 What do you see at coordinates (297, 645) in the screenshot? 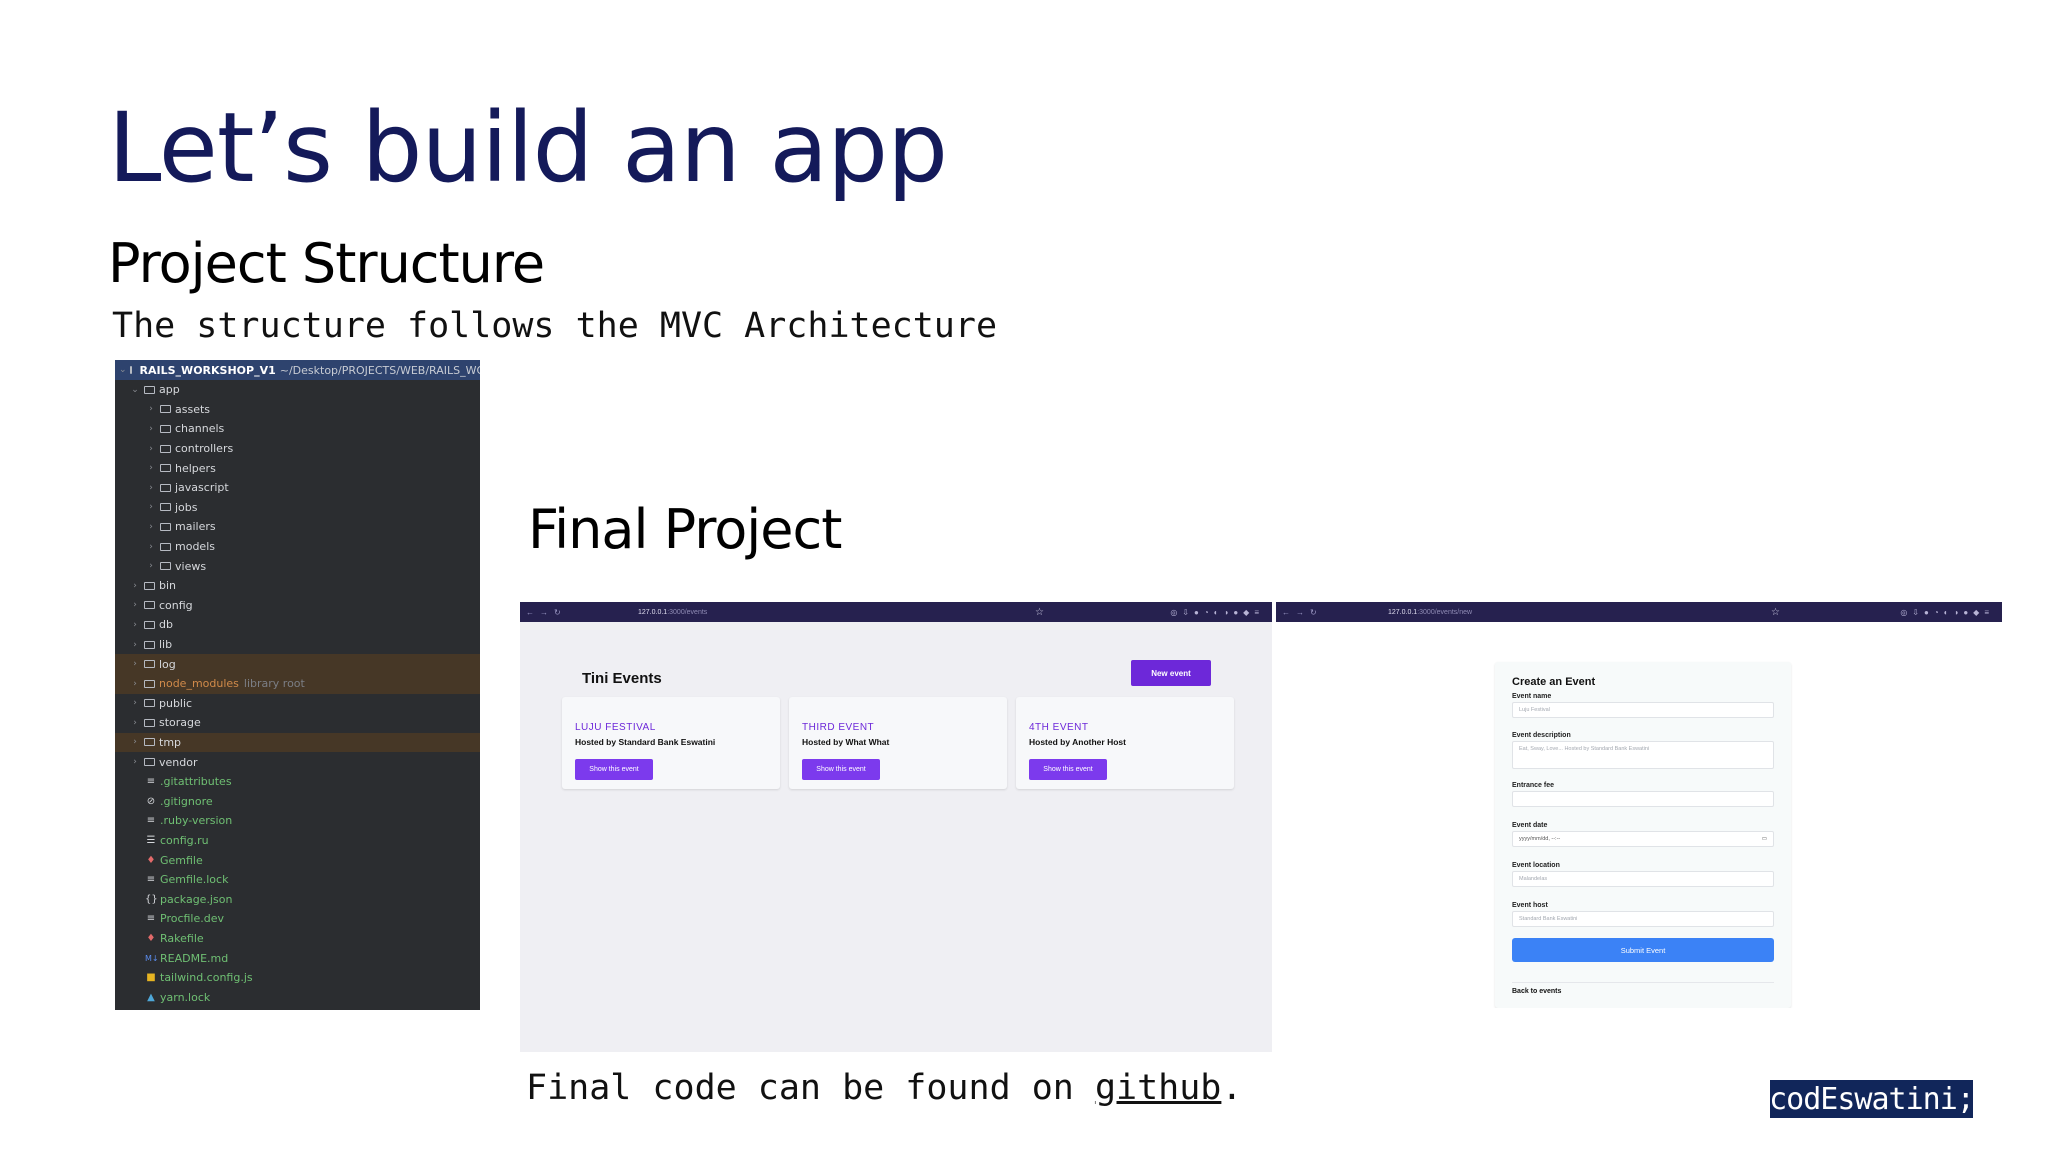
I see `tree-folder-lib: › lib` at bounding box center [297, 645].